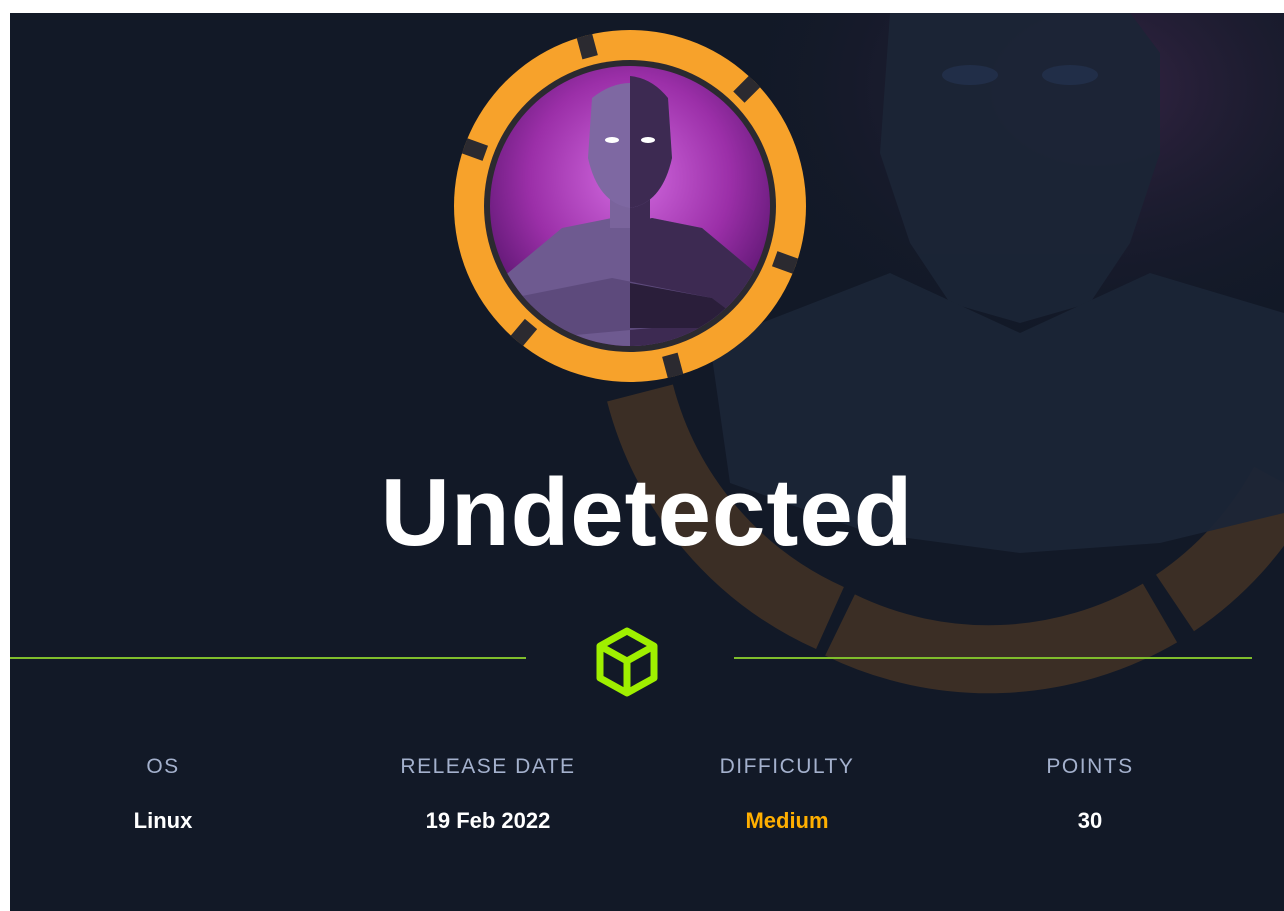 This screenshot has height=911, width=1284. I want to click on machine-title: Undetected, so click(647, 512).